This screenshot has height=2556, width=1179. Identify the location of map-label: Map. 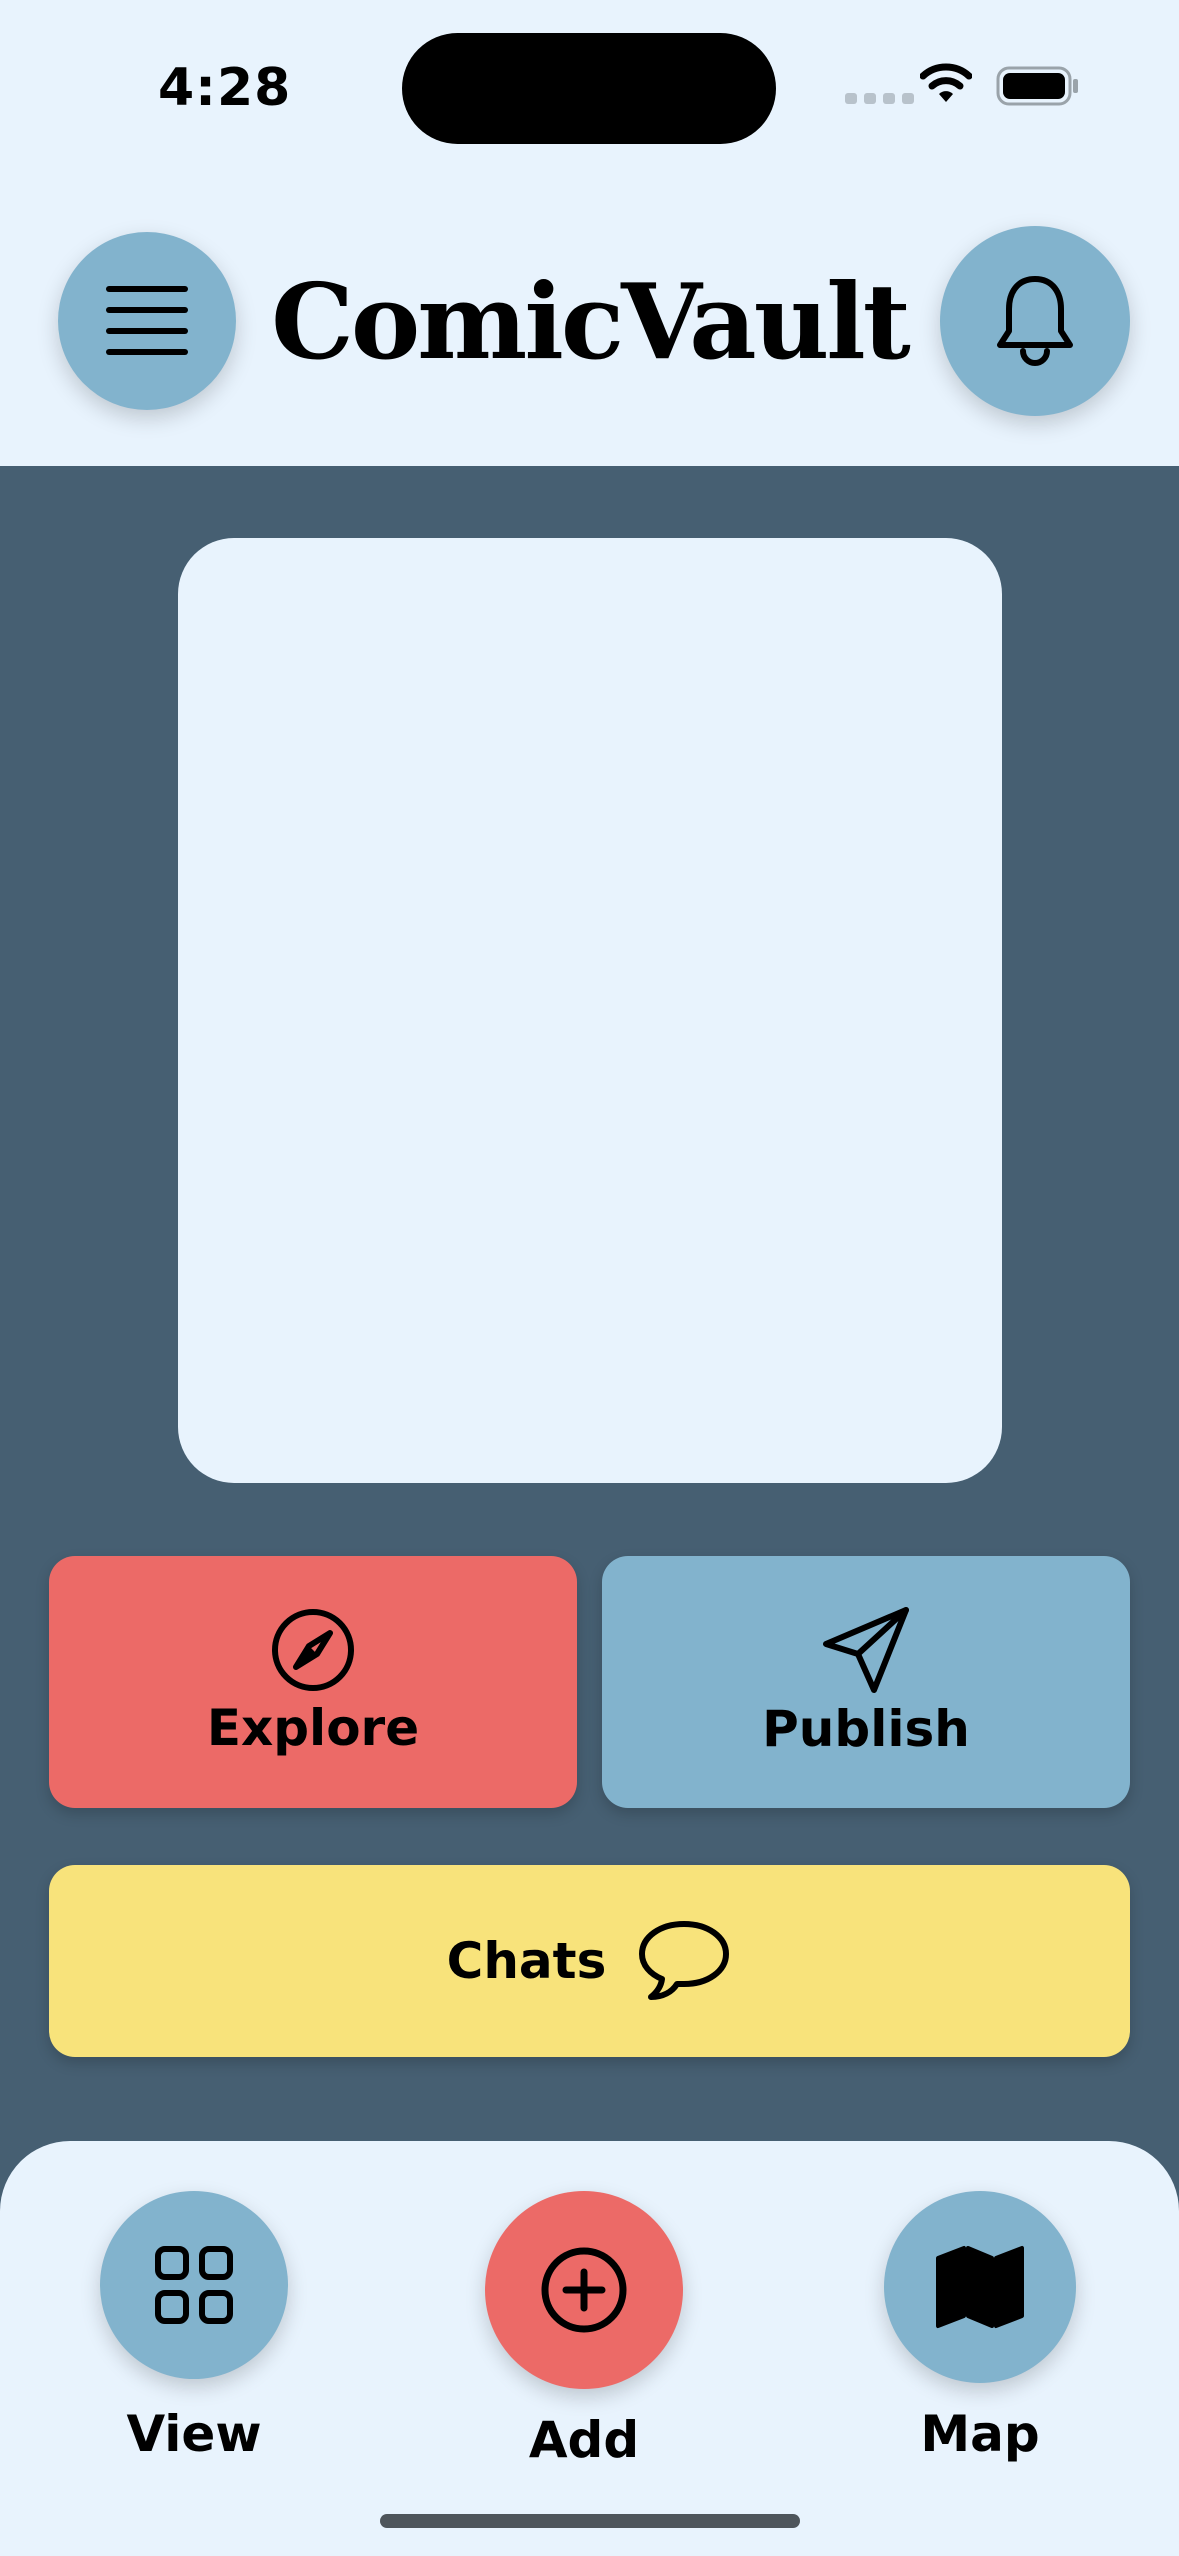
(980, 2434).